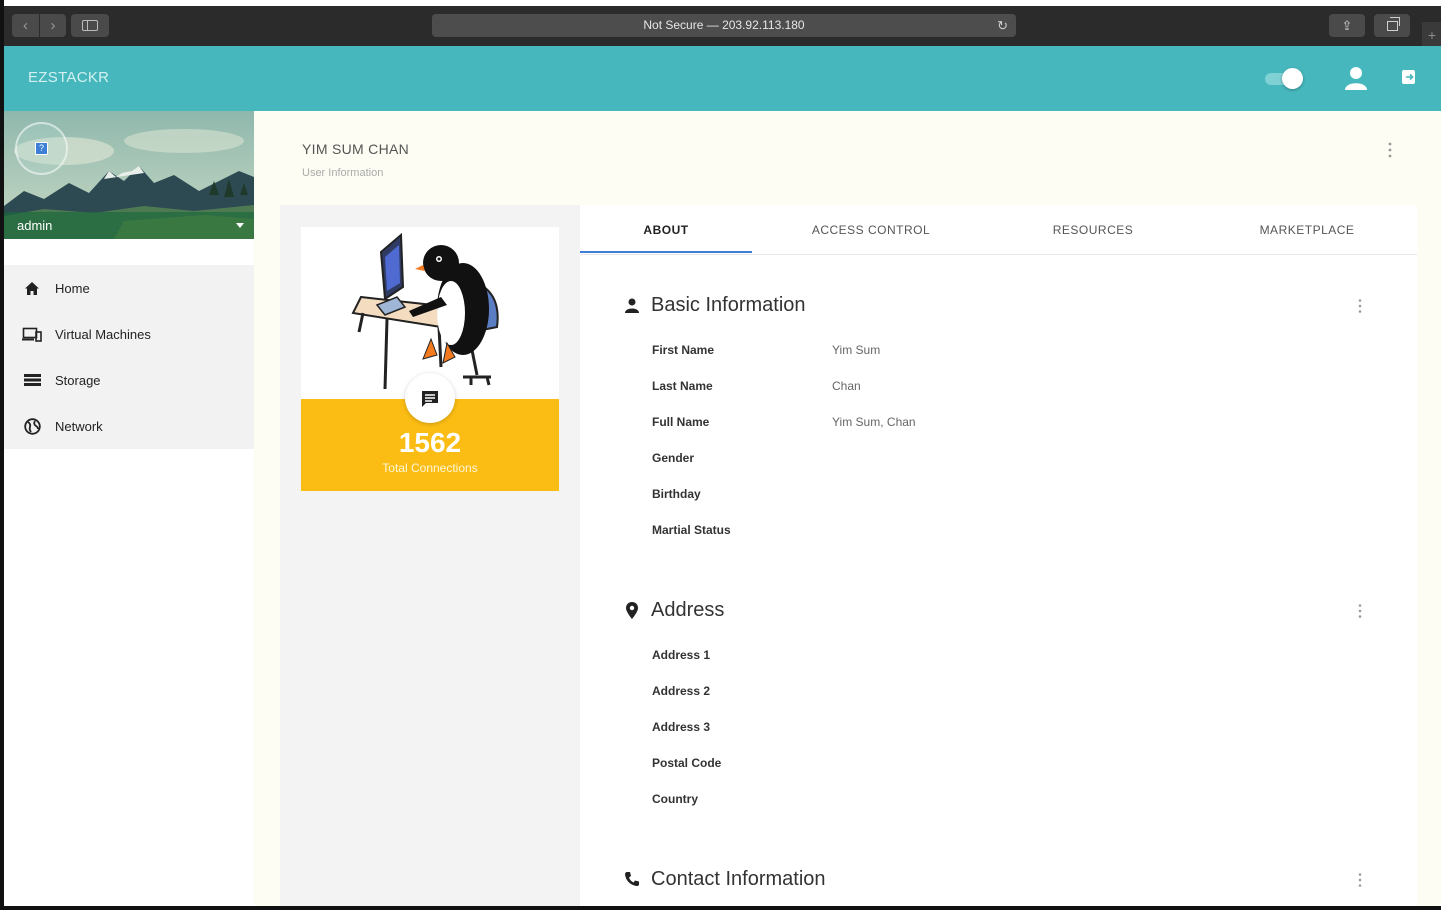  I want to click on new-tab-button: +, so click(1431, 35).